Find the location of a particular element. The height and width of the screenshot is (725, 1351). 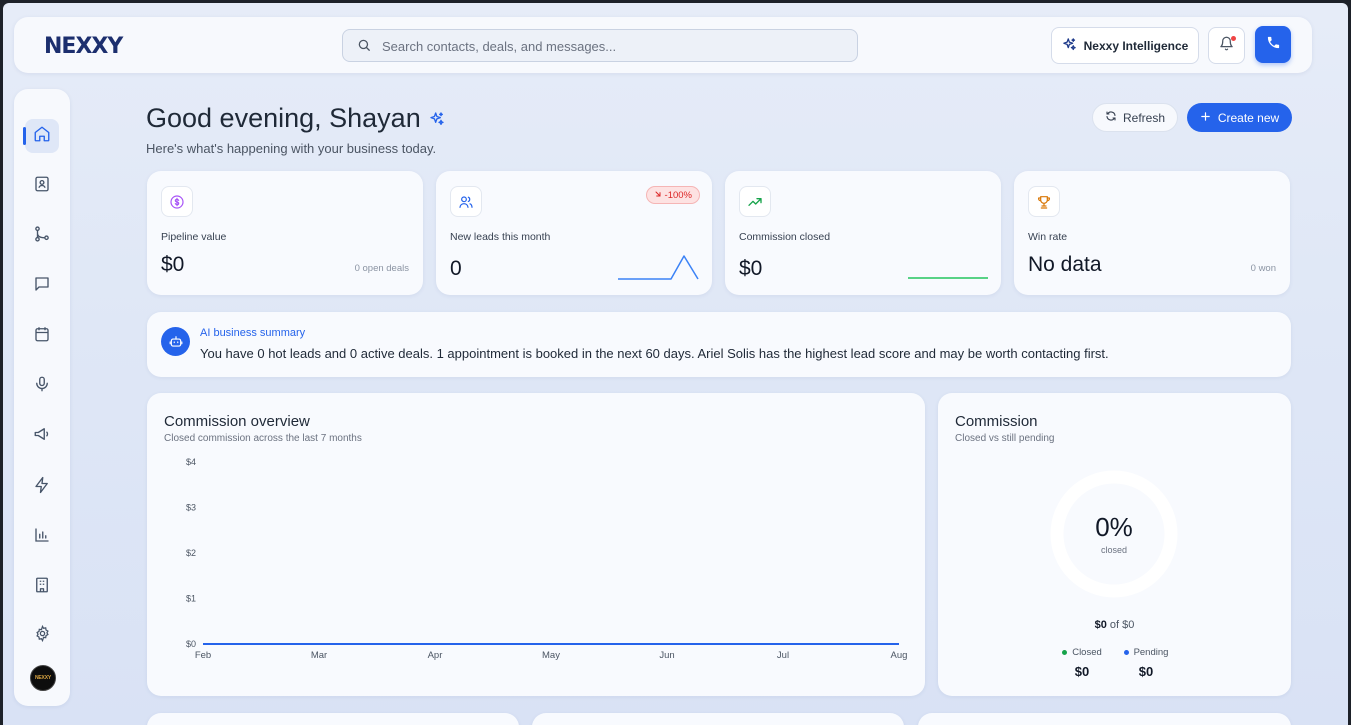

megaphone-icon is located at coordinates (42, 436).